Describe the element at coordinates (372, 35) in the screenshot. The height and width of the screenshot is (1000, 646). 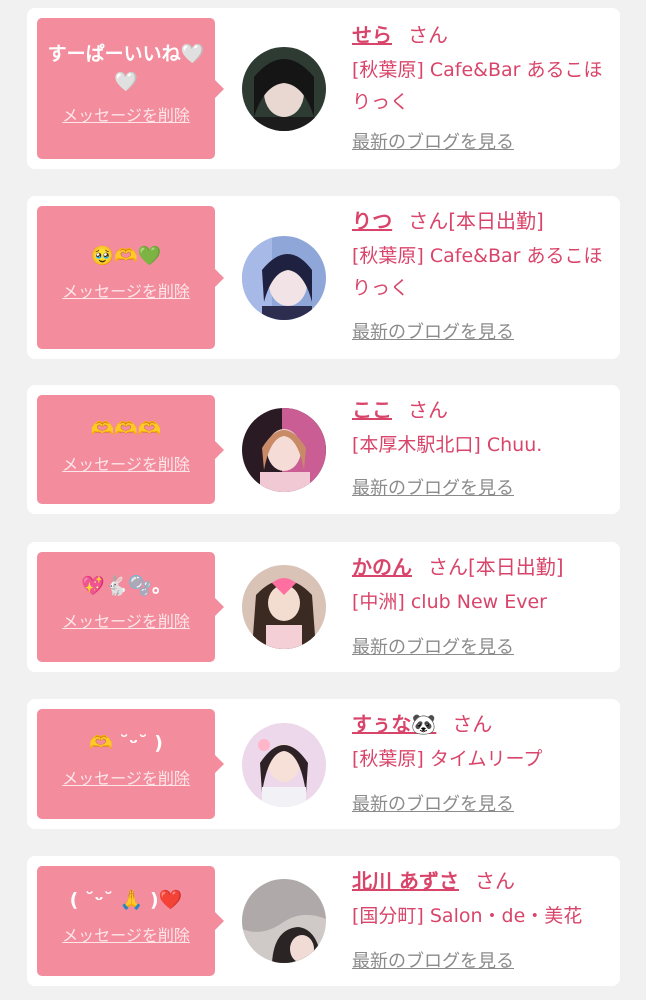
I see `cast-name-link: せら` at that location.